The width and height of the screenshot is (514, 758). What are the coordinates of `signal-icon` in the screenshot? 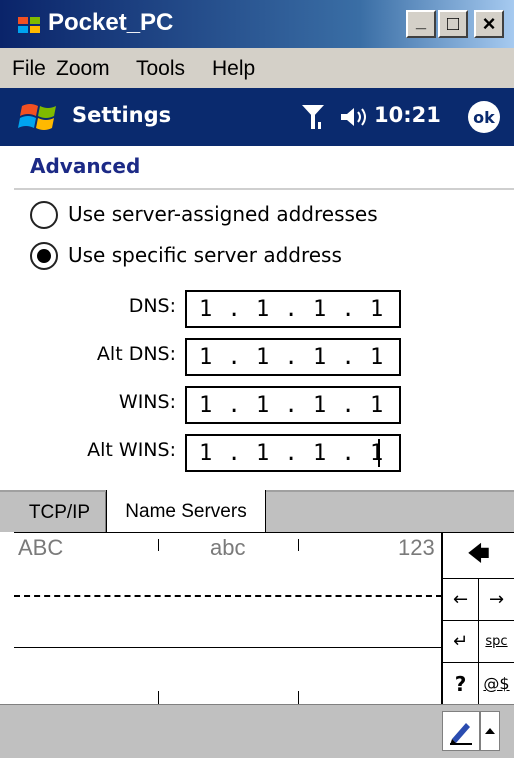 It's located at (313, 117).